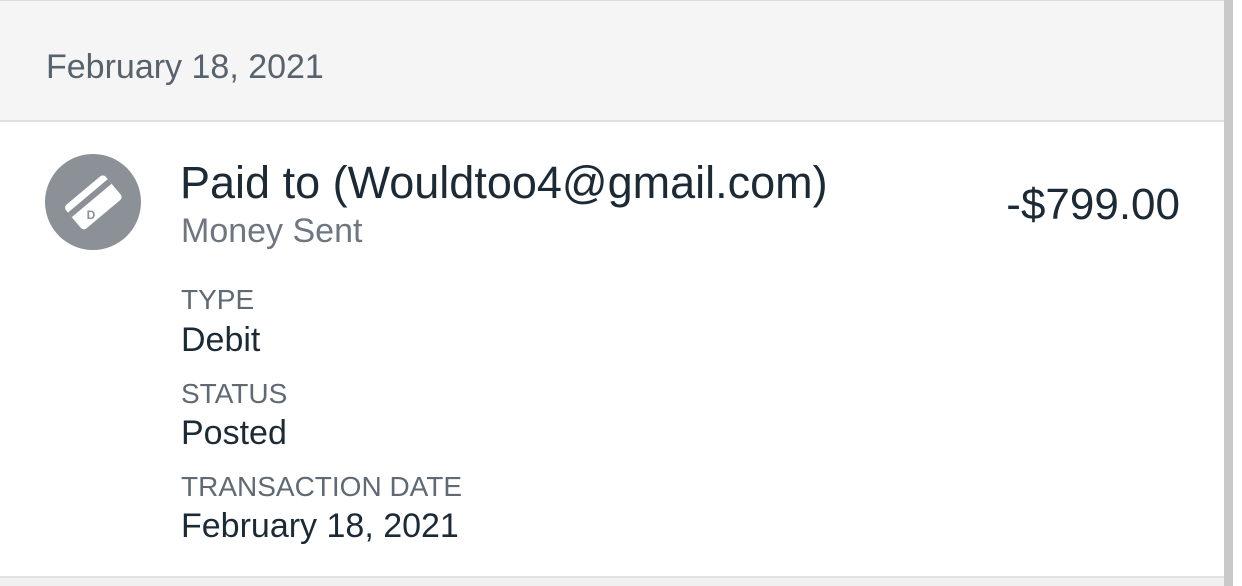 The height and width of the screenshot is (586, 1242). Describe the element at coordinates (504, 182) in the screenshot. I see `payee-name: Paid to (Wouldtoo4@gmail.com)` at that location.